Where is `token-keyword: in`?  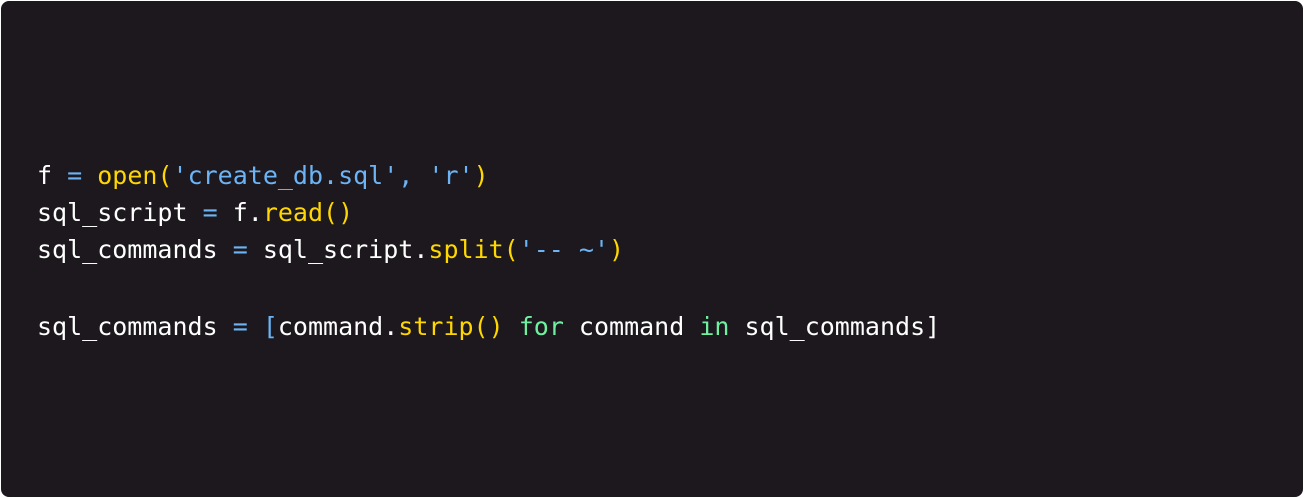
token-keyword: in is located at coordinates (714, 326).